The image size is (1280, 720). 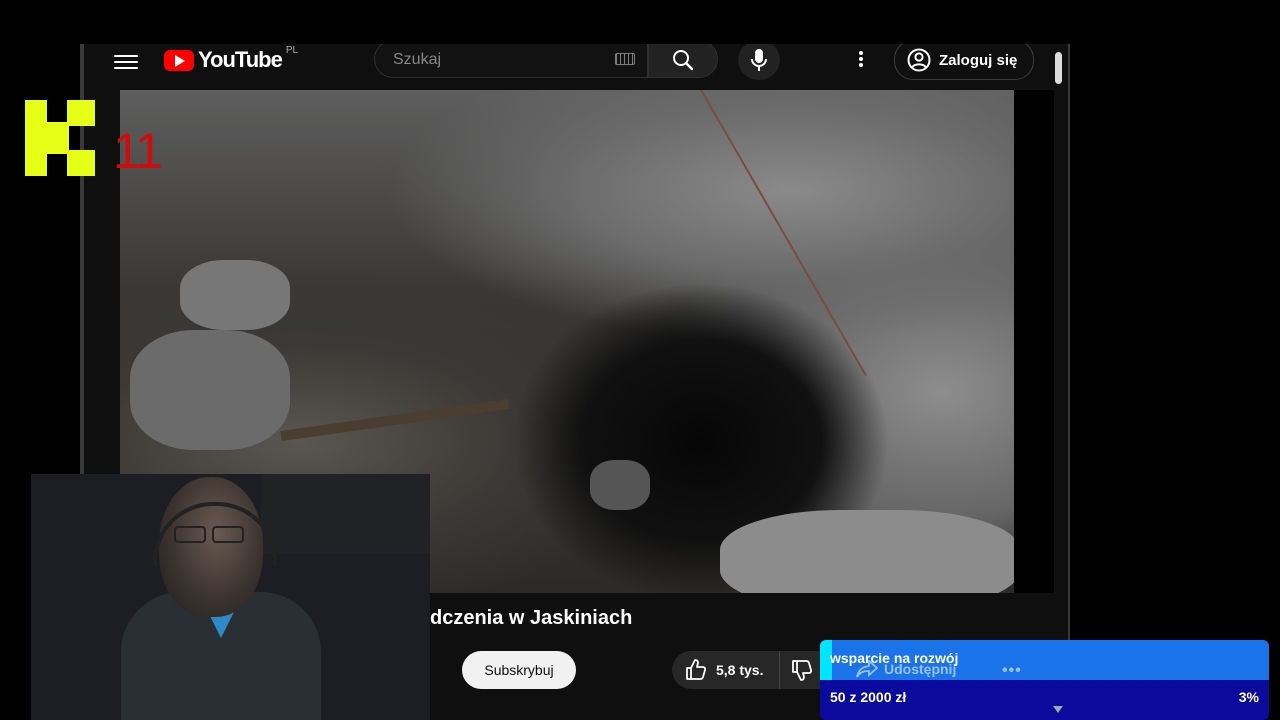 What do you see at coordinates (625, 59) in the screenshot?
I see `keyboard-icon` at bounding box center [625, 59].